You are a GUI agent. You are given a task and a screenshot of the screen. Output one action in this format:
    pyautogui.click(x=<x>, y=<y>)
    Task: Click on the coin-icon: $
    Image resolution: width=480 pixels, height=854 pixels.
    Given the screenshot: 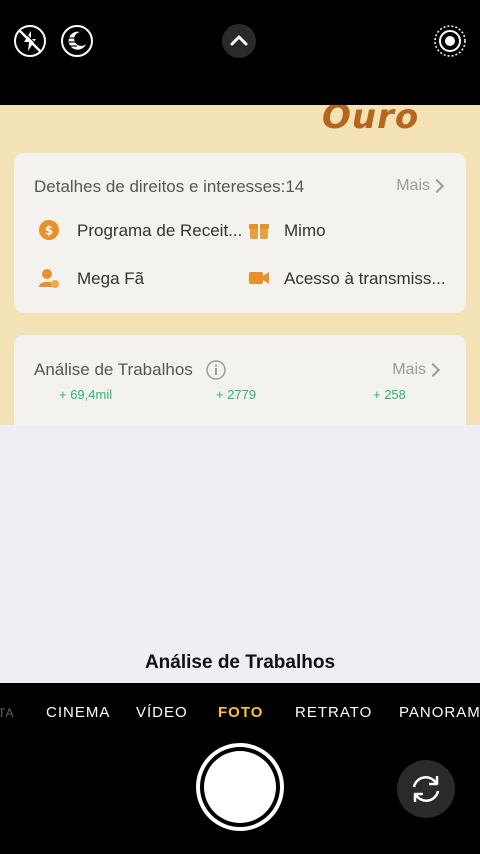 What is the action you would take?
    pyautogui.click(x=49, y=230)
    